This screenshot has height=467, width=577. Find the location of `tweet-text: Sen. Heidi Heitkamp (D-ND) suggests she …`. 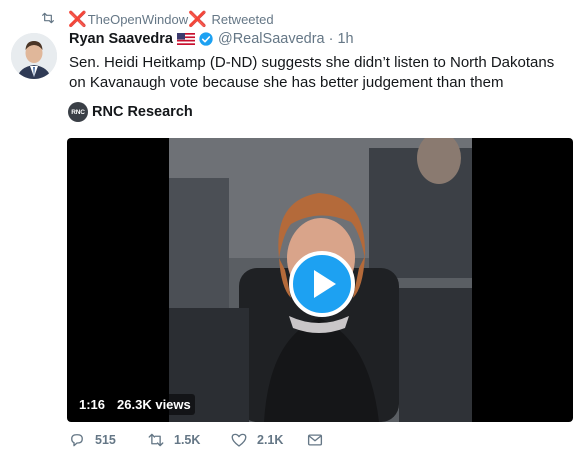

tweet-text: Sen. Heidi Heitkamp (D-ND) suggests she … is located at coordinates (312, 72).